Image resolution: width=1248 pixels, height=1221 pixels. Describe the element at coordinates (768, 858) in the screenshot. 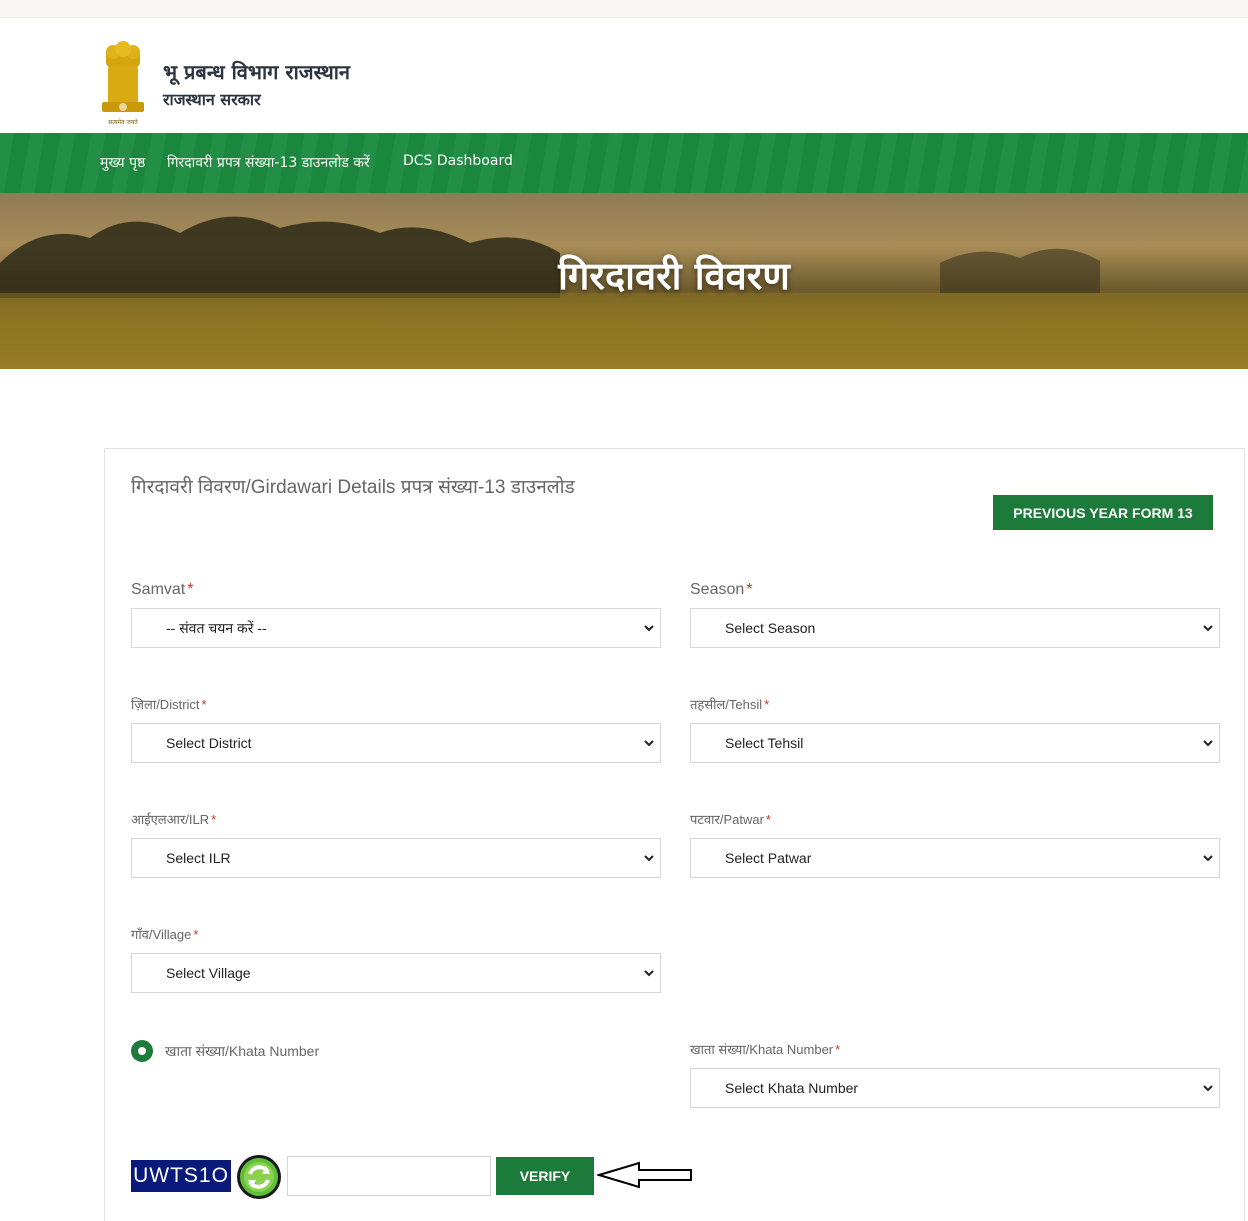

I see `patwar-value: Select Patwar` at that location.